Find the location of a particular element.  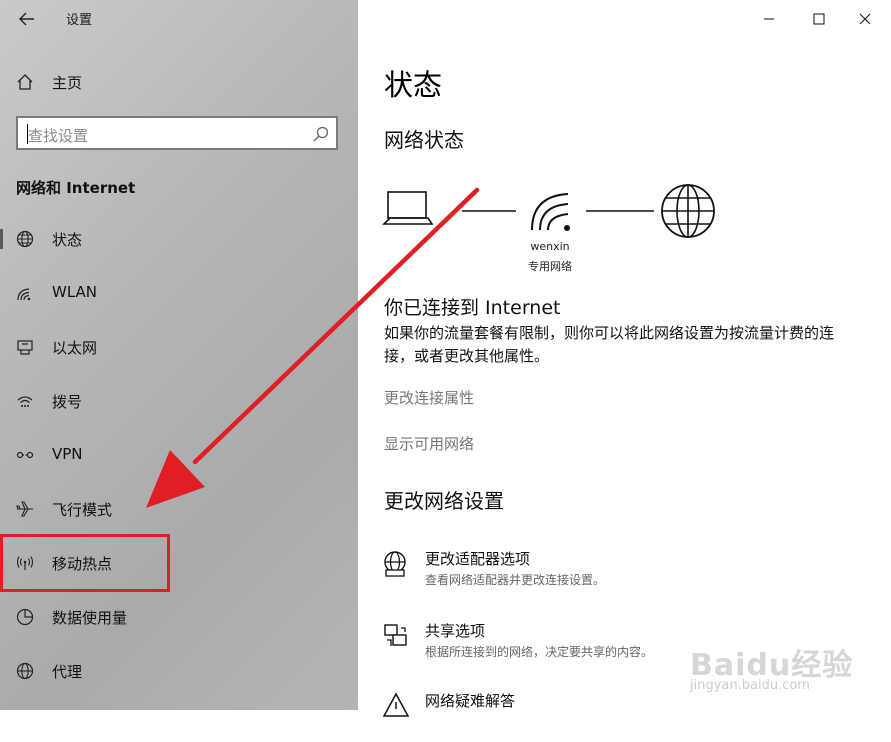

laptop-icon is located at coordinates (408, 208).